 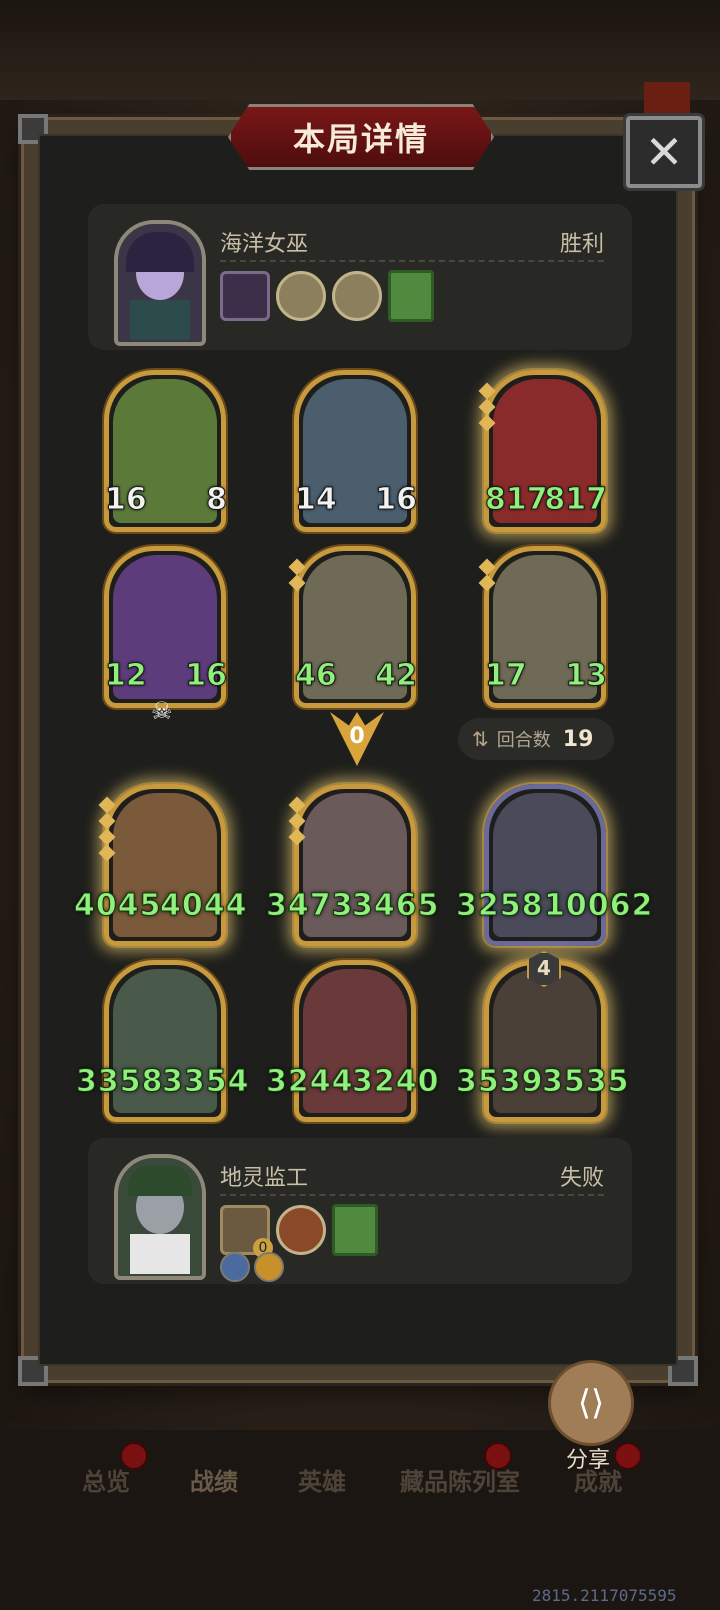 What do you see at coordinates (217, 500) in the screenshot?
I see `health-value: 8` at bounding box center [217, 500].